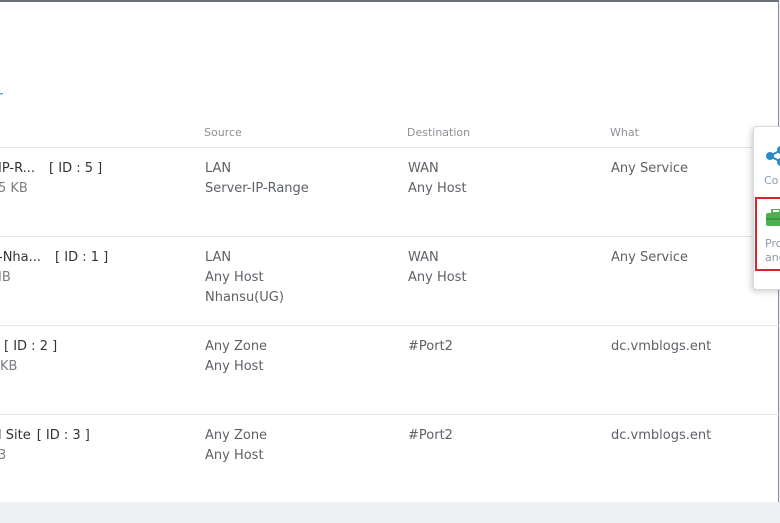 The image size is (780, 523). Describe the element at coordinates (9, 366) in the screenshot. I see `rule-size: KB` at that location.